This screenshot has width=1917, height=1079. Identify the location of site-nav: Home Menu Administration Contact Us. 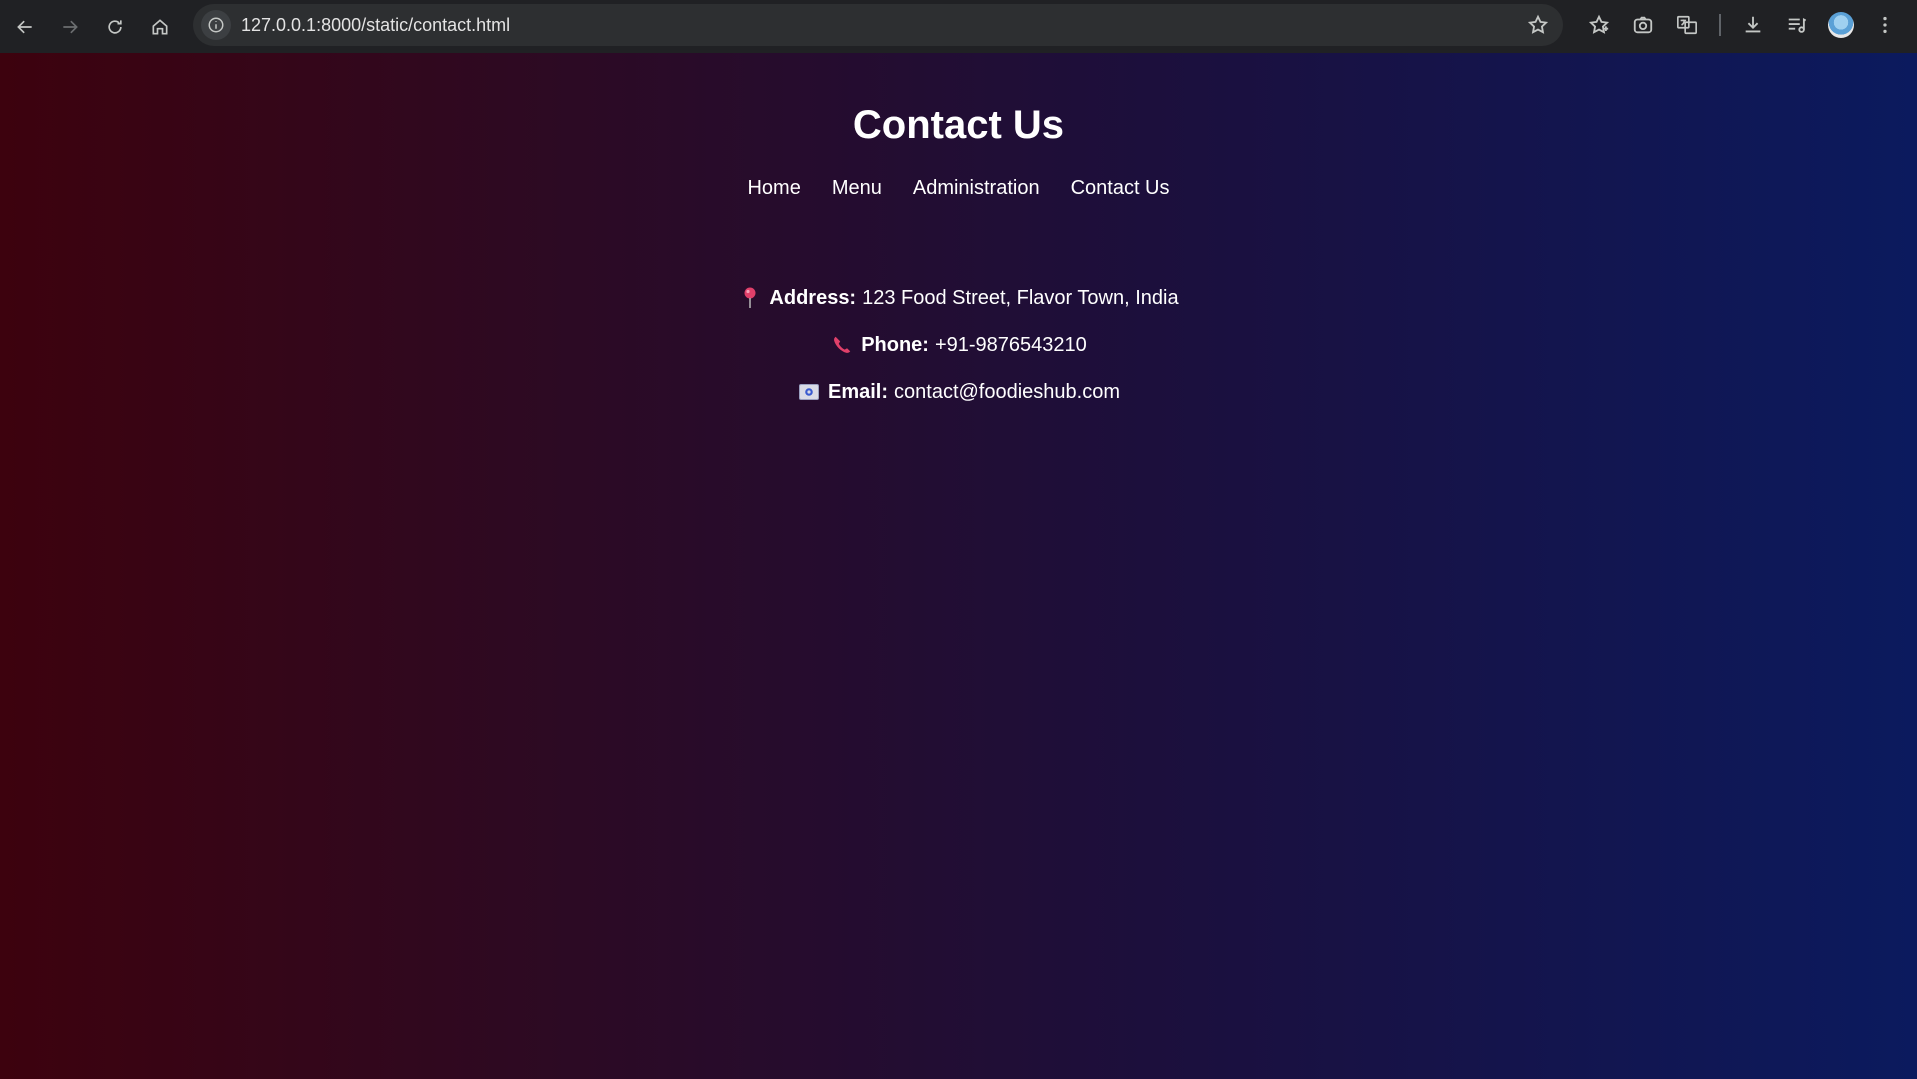
(958, 188).